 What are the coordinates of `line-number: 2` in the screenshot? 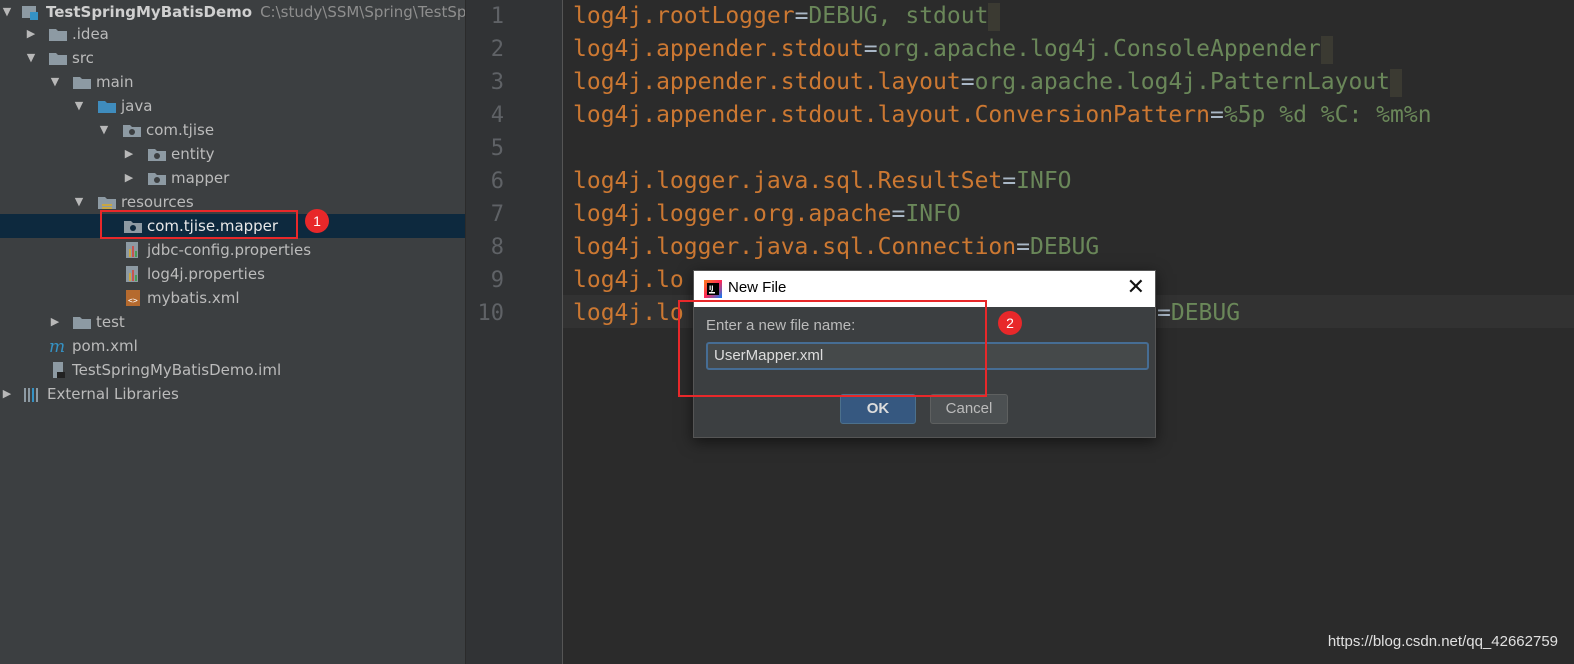 It's located at (497, 49).